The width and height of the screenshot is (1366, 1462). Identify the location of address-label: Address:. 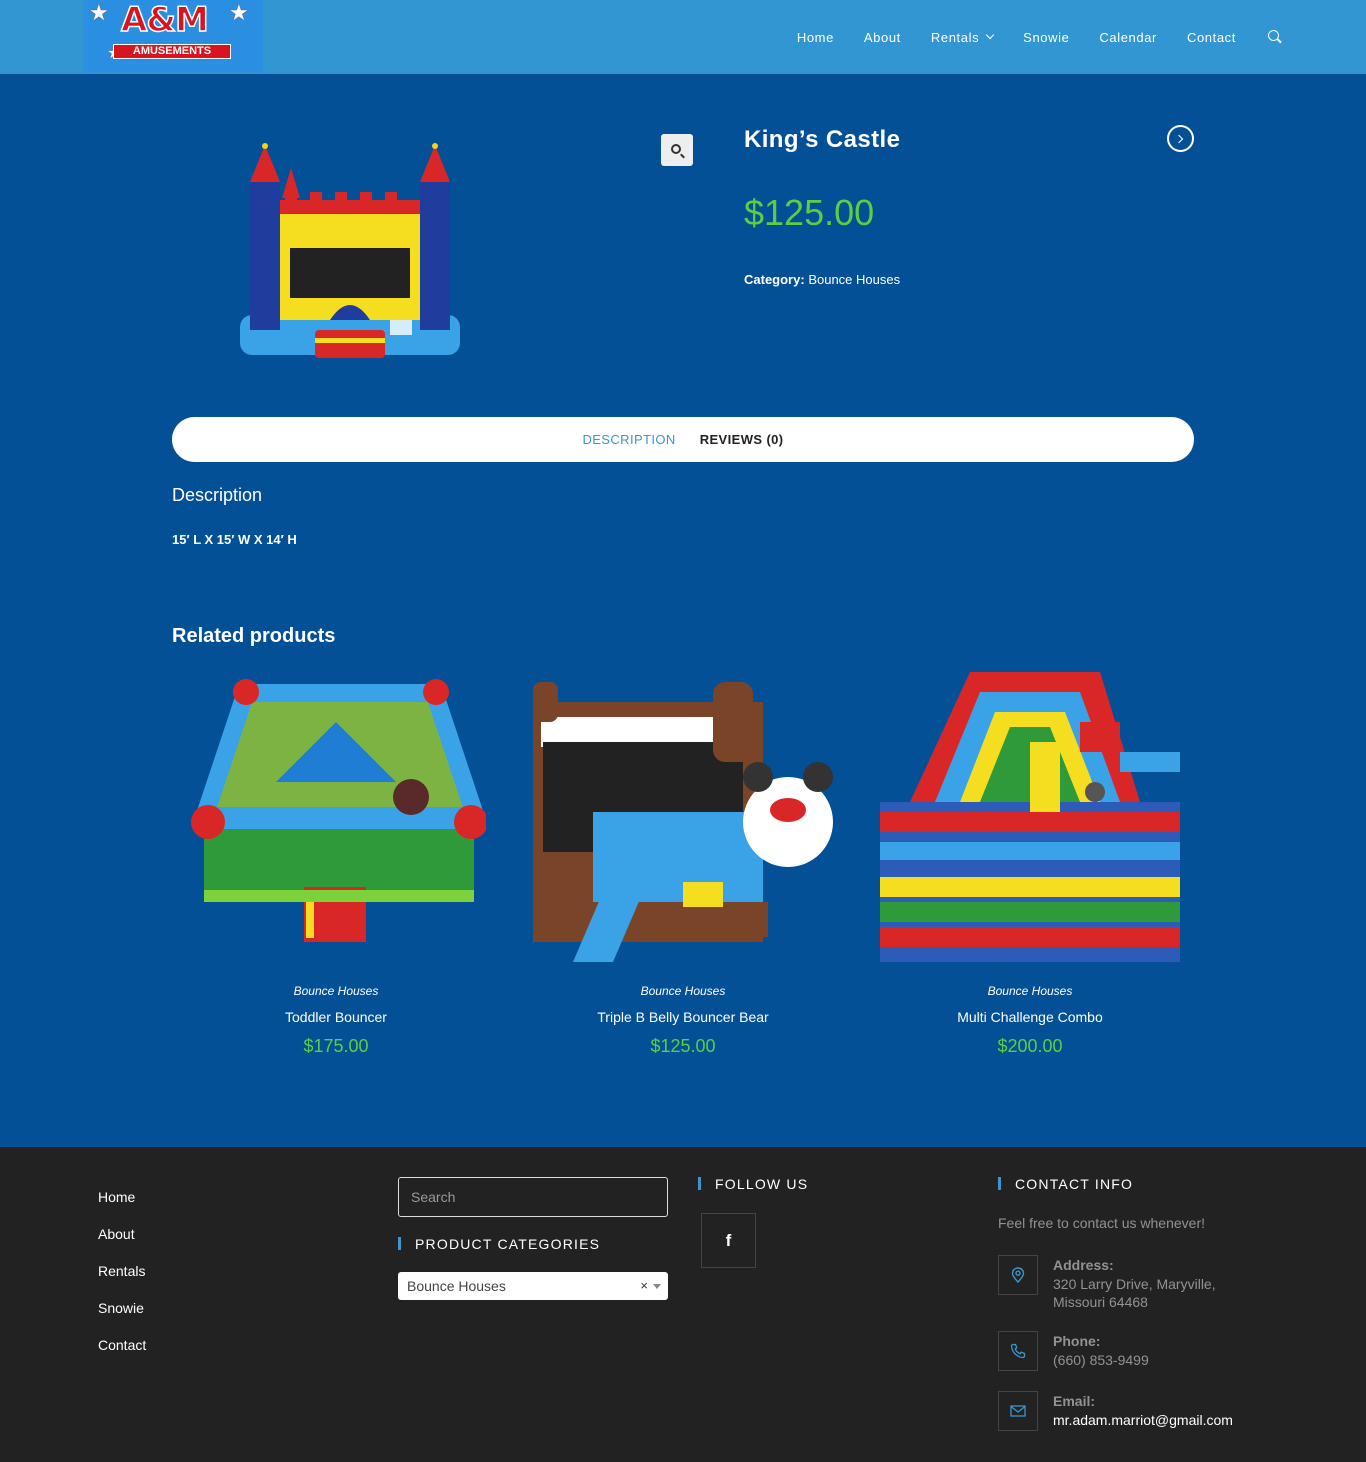
(1083, 1265).